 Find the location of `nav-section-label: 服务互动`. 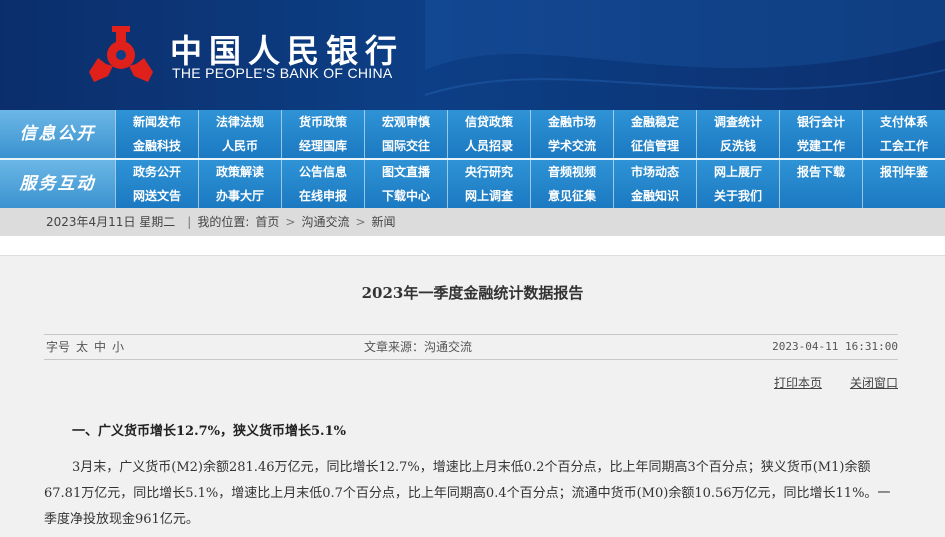

nav-section-label: 服务互动 is located at coordinates (57, 184).